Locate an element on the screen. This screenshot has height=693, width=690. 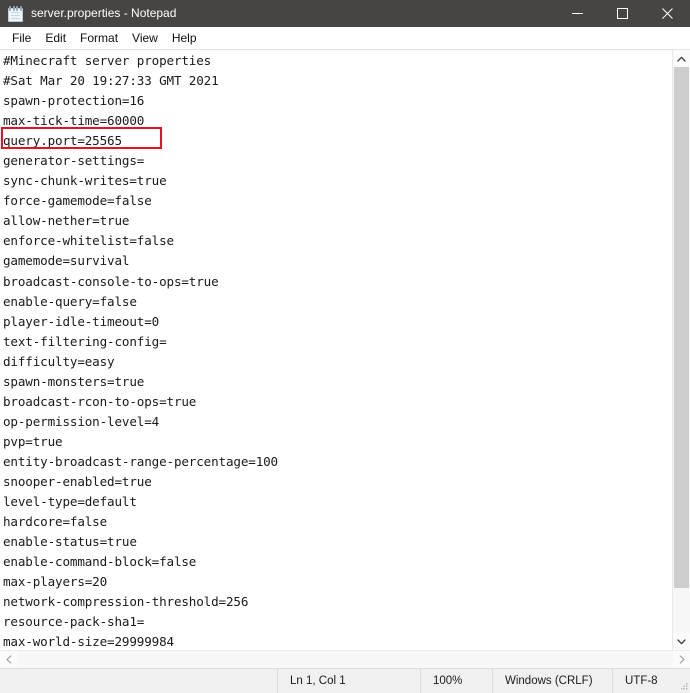
editor-line: enable-query=false is located at coordinates (70, 301).